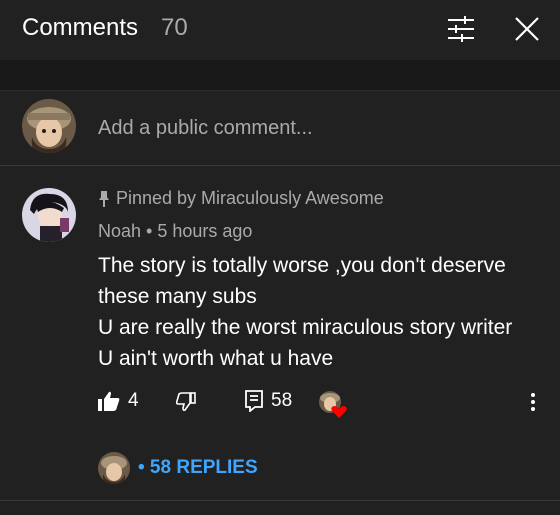  I want to click on dislike-button, so click(186, 402).